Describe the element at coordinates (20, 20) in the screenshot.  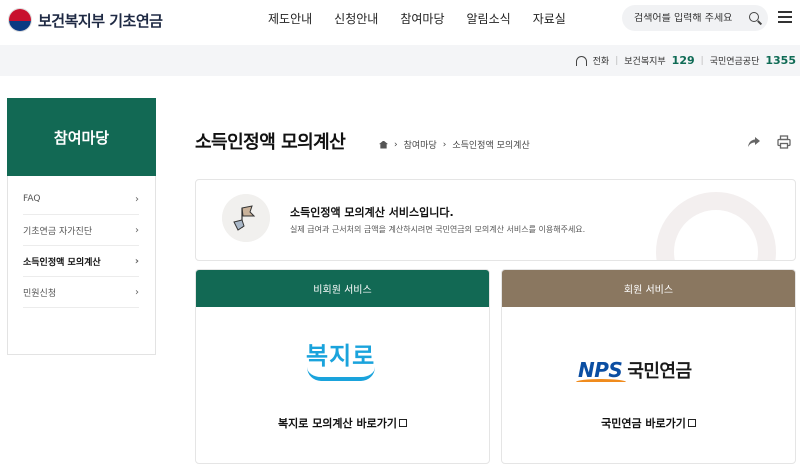
I see `government-emblem-icon` at that location.